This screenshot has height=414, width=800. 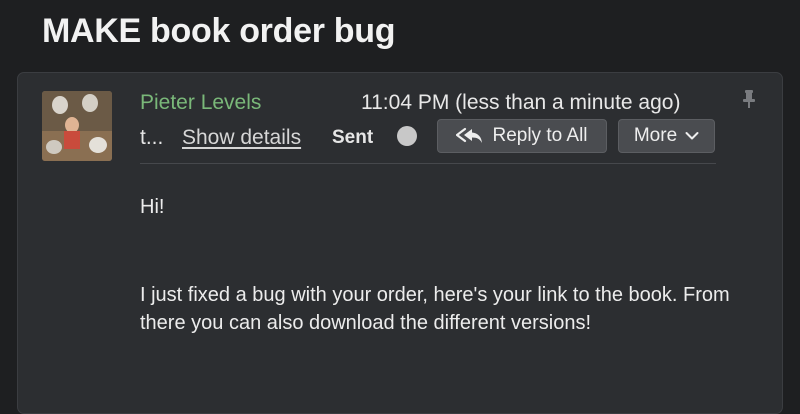 I want to click on chevron-down-icon, so click(x=692, y=136).